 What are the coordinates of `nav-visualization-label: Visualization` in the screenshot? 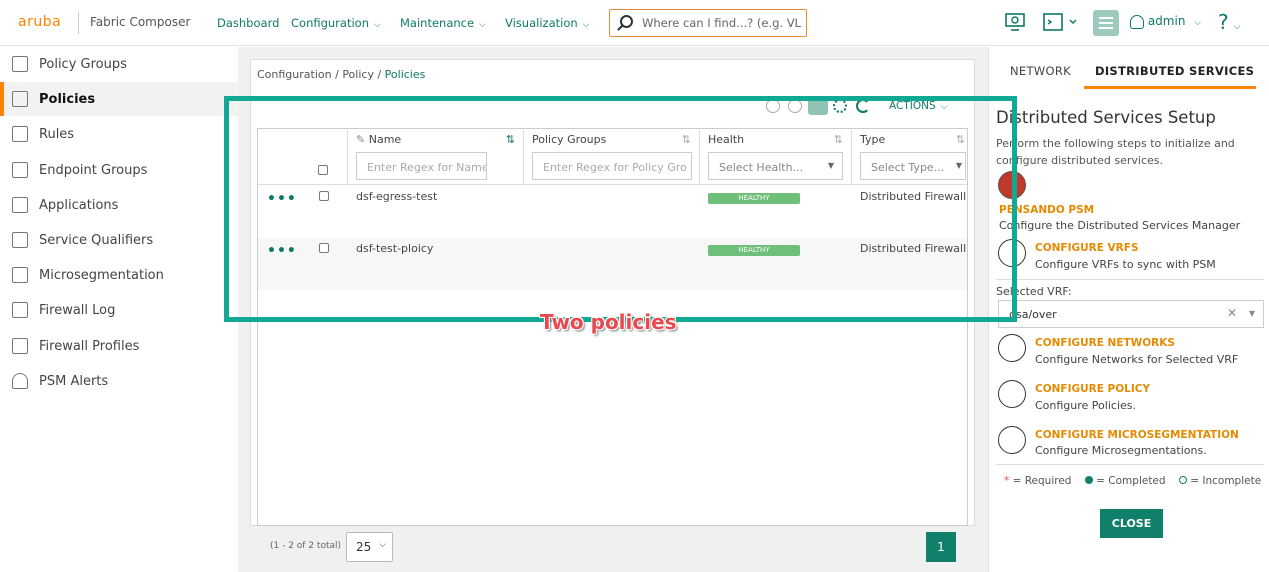 It's located at (541, 23).